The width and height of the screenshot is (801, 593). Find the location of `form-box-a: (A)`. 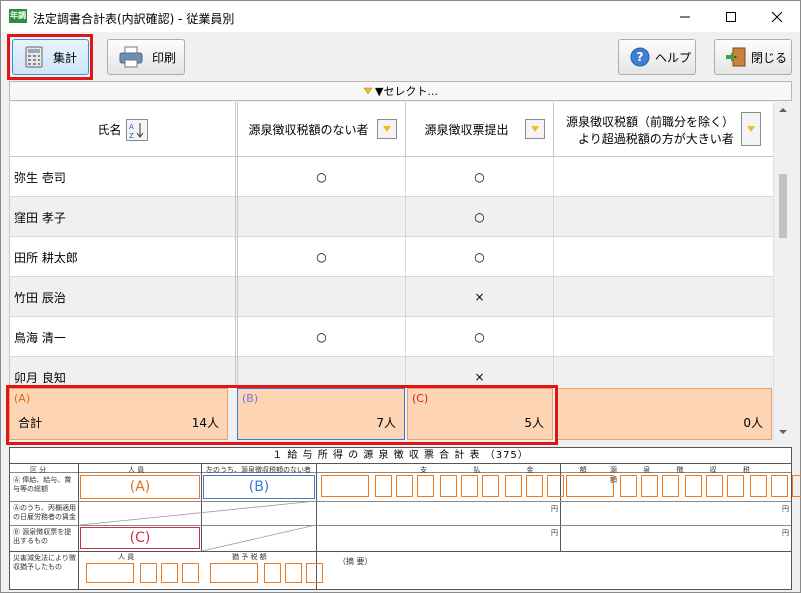

form-box-a: (A) is located at coordinates (140, 487).